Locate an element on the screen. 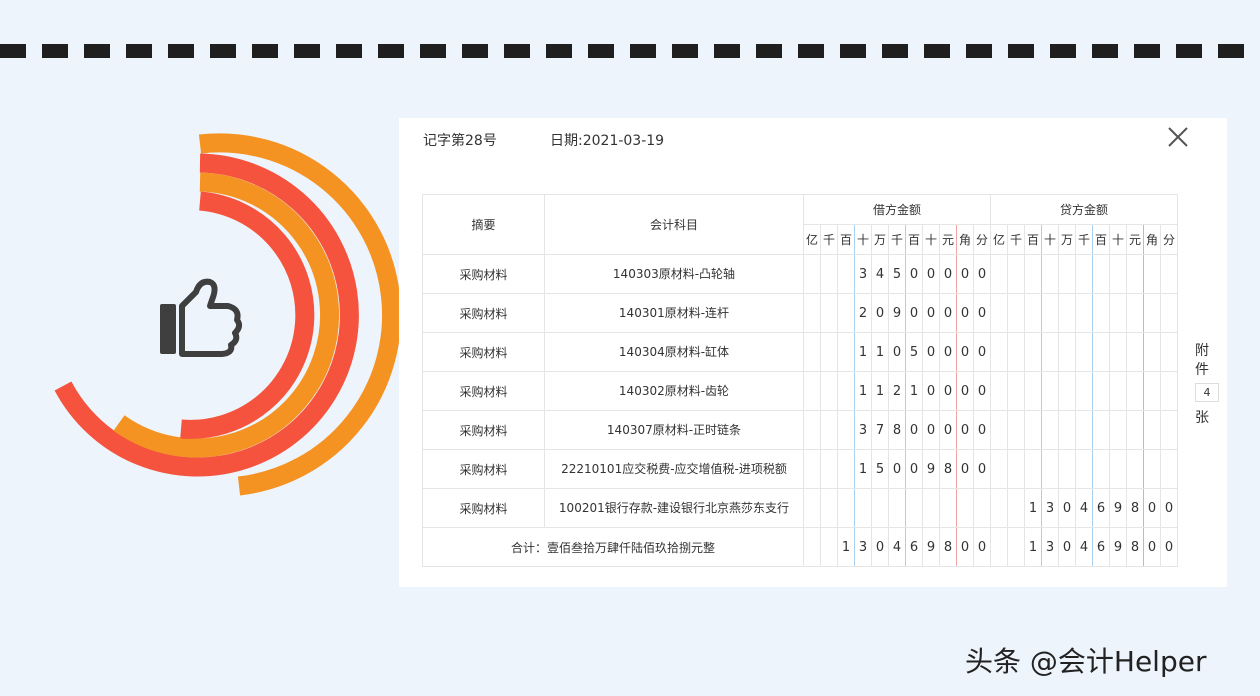  debit-digit: 4 is located at coordinates (880, 274).